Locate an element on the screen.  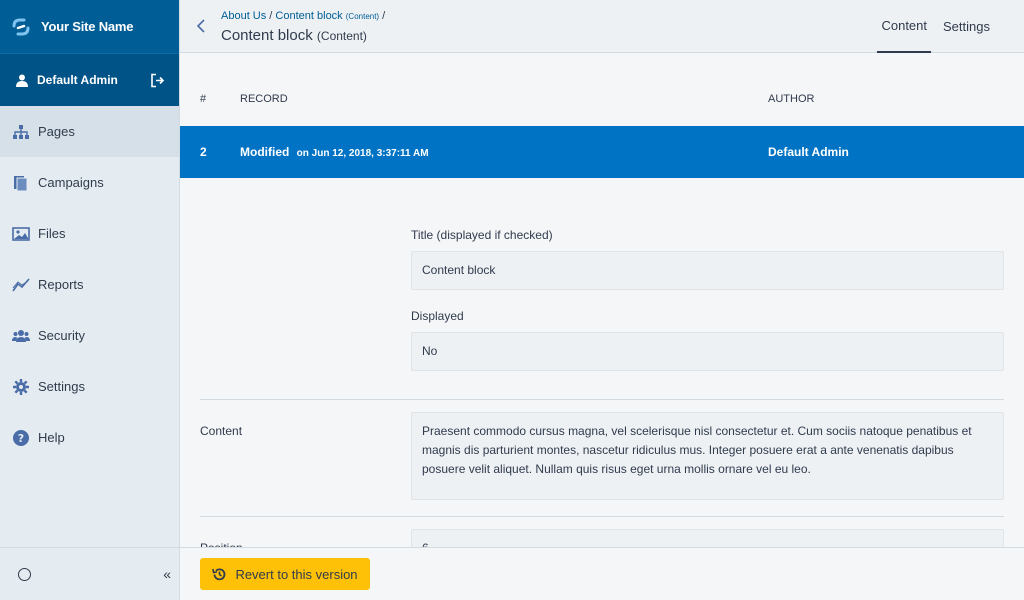
copy-icon is located at coordinates (21, 183).